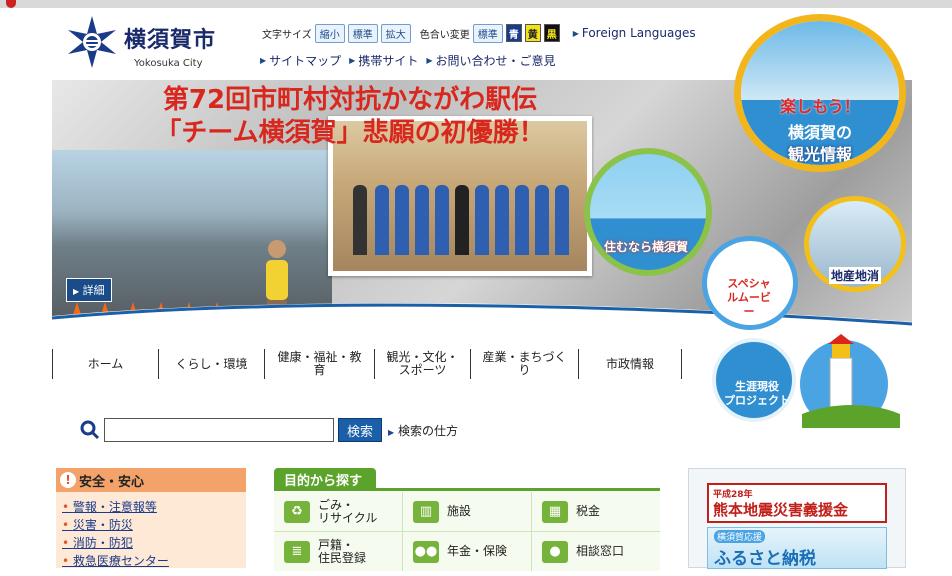 The image size is (952, 576). Describe the element at coordinates (646, 247) in the screenshot. I see `live-in-yokosuka-label: 住むなら横須賀` at that location.